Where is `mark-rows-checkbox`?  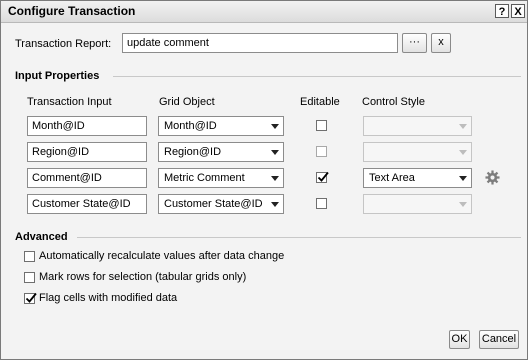
mark-rows-checkbox is located at coordinates (29, 277).